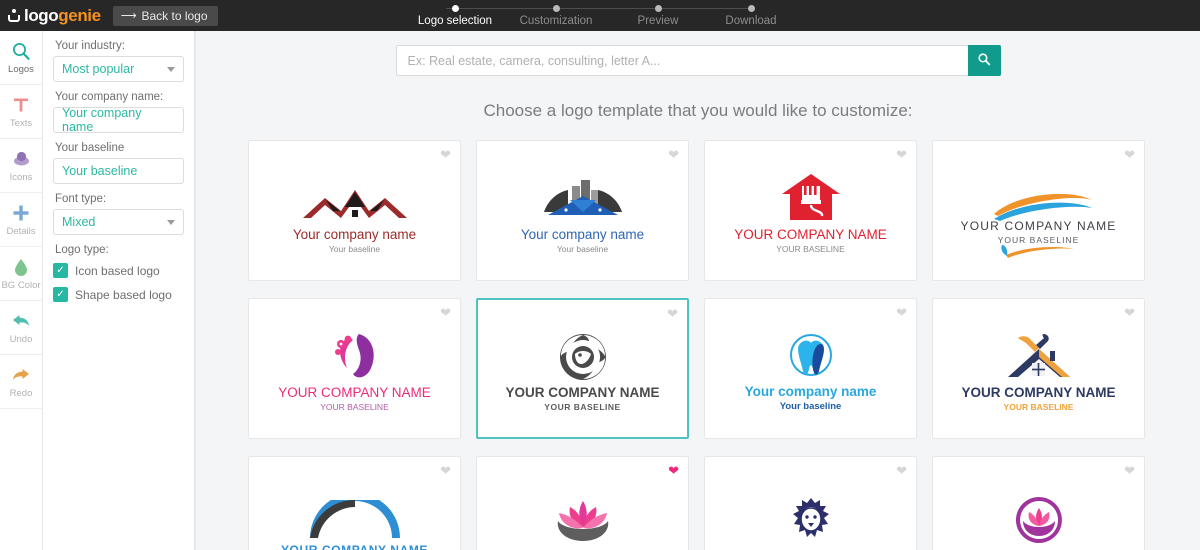 This screenshot has width=1200, height=550. I want to click on rail-label: Undo, so click(21, 339).